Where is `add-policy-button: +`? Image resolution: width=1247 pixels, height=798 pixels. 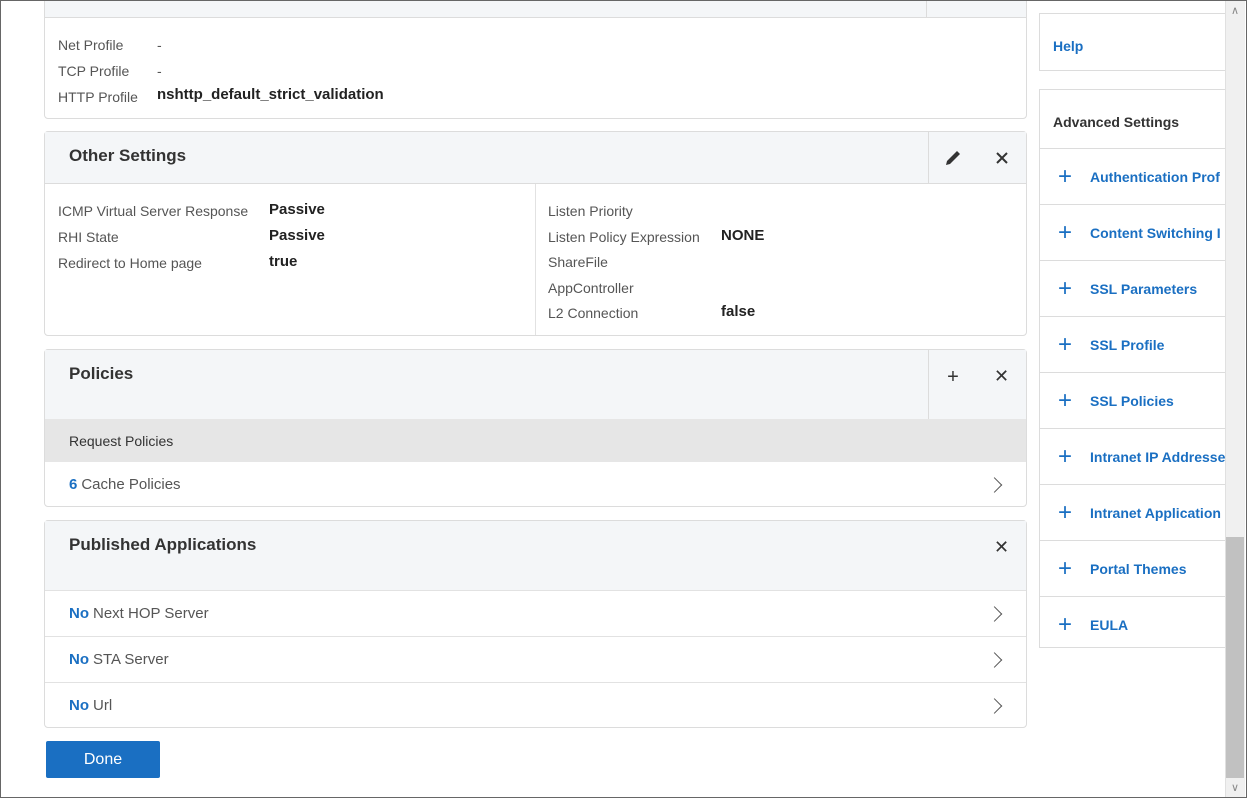
add-policy-button: + is located at coordinates (952, 384).